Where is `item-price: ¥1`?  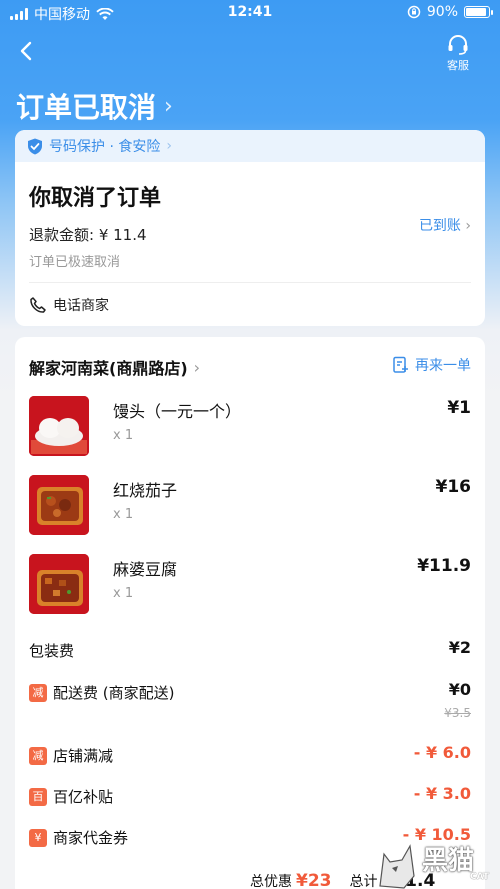
item-price: ¥1 is located at coordinates (459, 408).